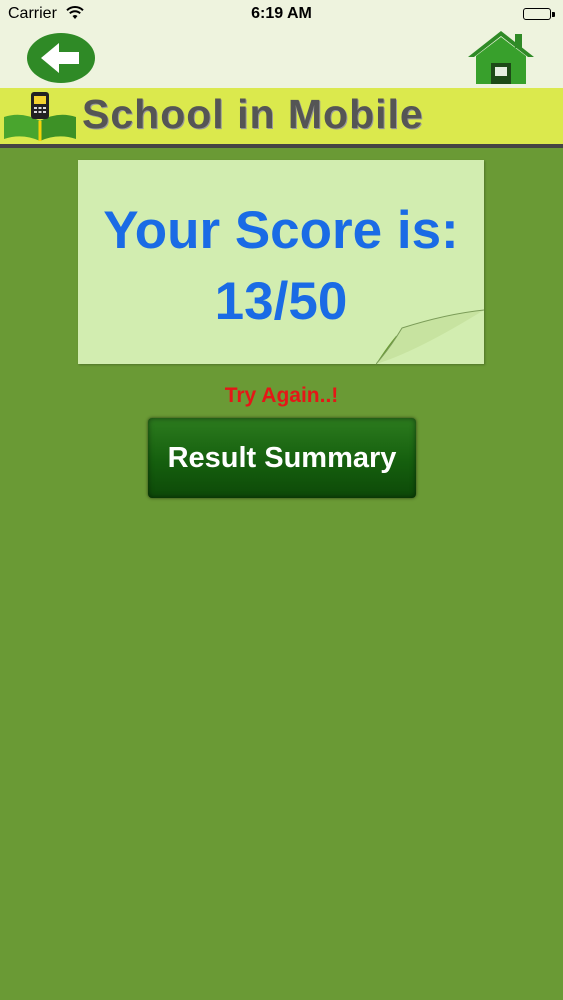 The image size is (563, 1000). What do you see at coordinates (281, 395) in the screenshot?
I see `feedback-message: Try Again..!` at bounding box center [281, 395].